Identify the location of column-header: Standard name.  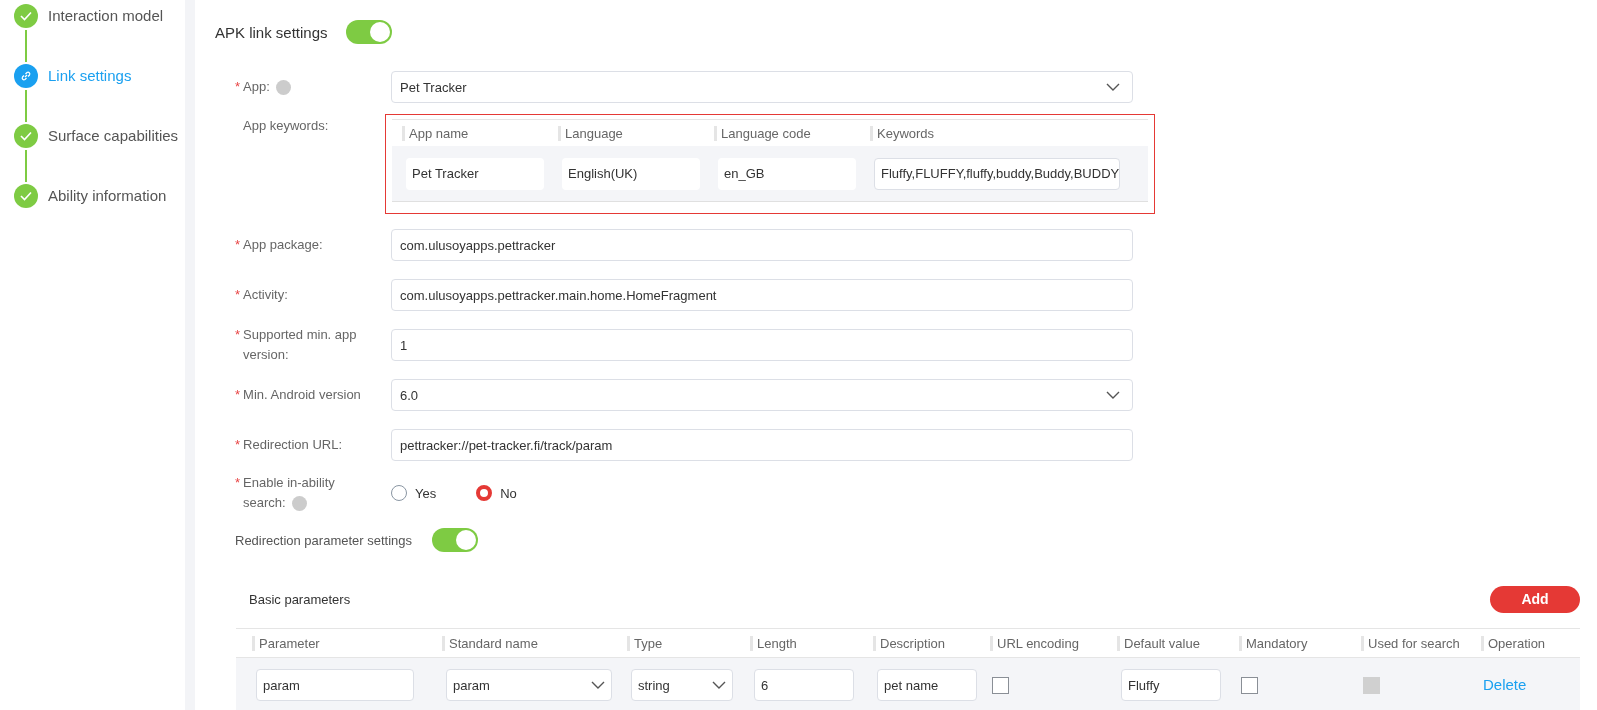
(490, 643).